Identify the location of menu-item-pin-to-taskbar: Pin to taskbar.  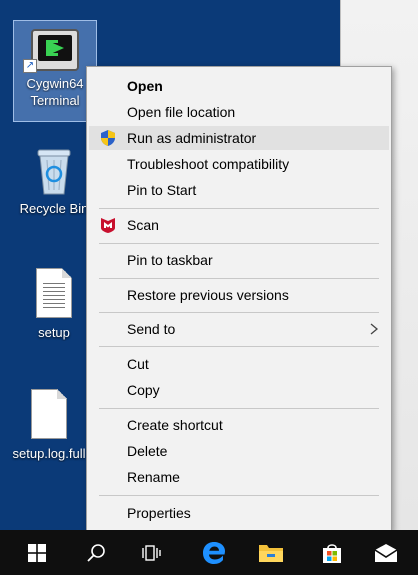
(239, 260).